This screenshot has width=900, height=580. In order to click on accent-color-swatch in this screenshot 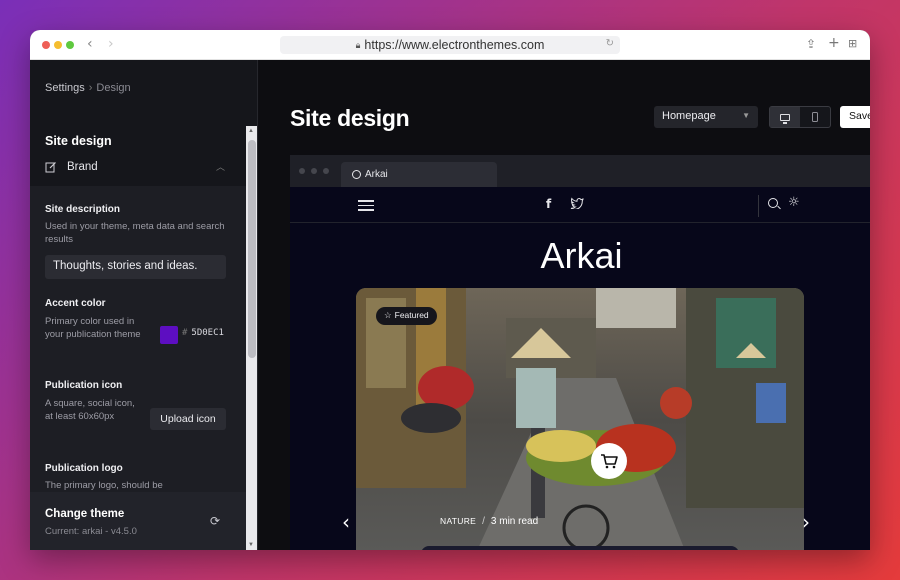, I will do `click(169, 335)`.